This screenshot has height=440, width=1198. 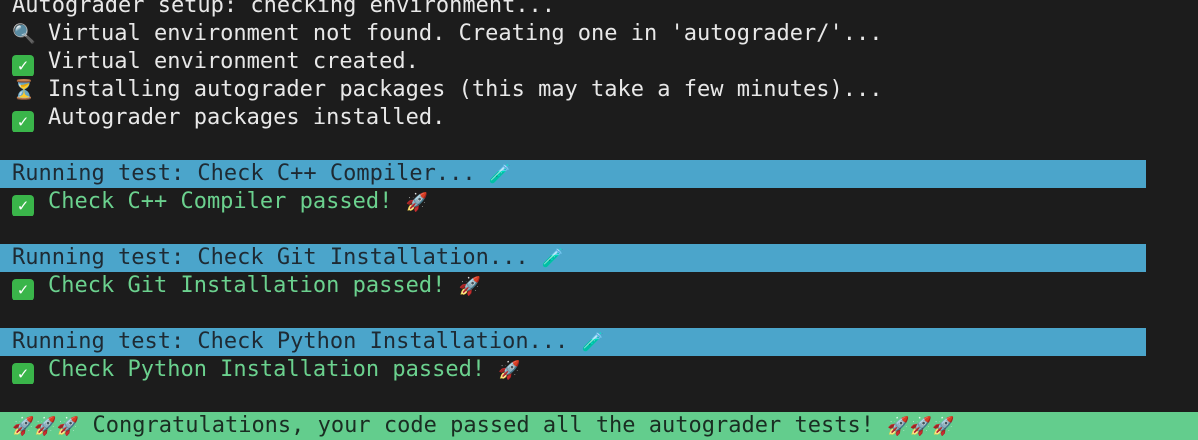 I want to click on installed-line: ✓ Autograder packages installed., so click(x=599, y=118).